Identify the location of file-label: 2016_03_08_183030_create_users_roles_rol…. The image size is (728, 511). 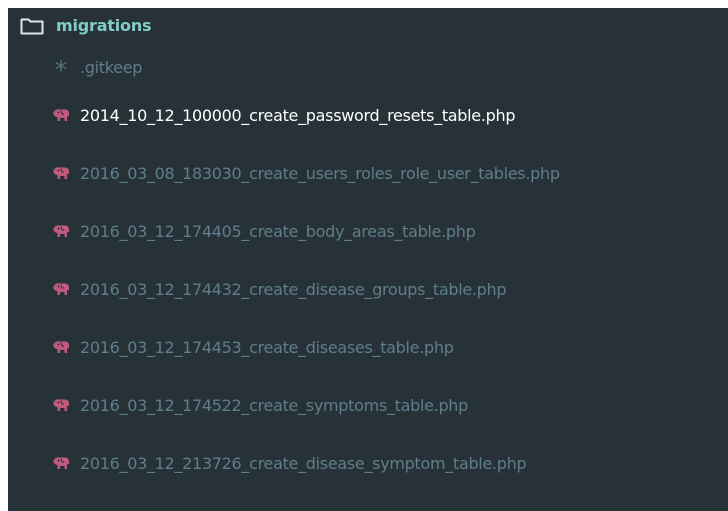
(320, 173).